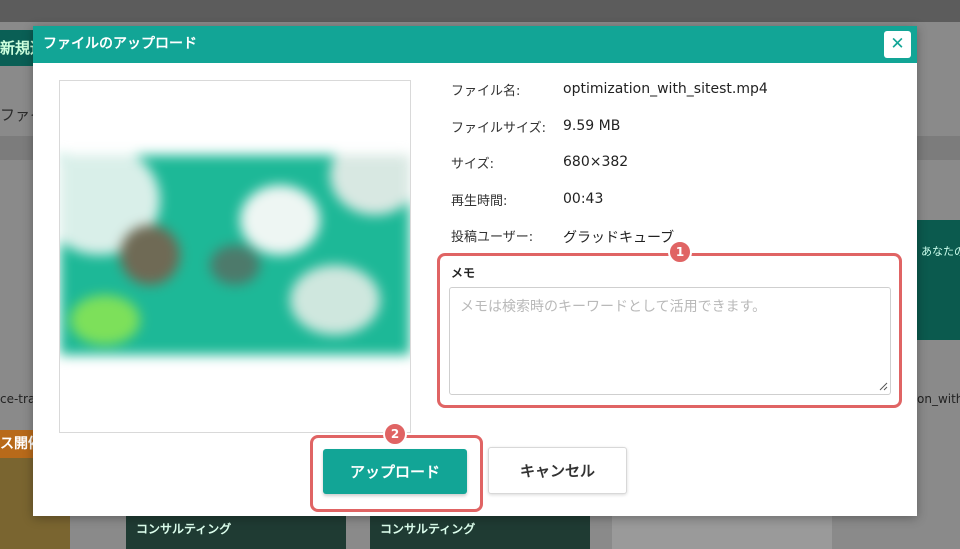  I want to click on info-value-uploader: グラッドキューブ, so click(619, 238).